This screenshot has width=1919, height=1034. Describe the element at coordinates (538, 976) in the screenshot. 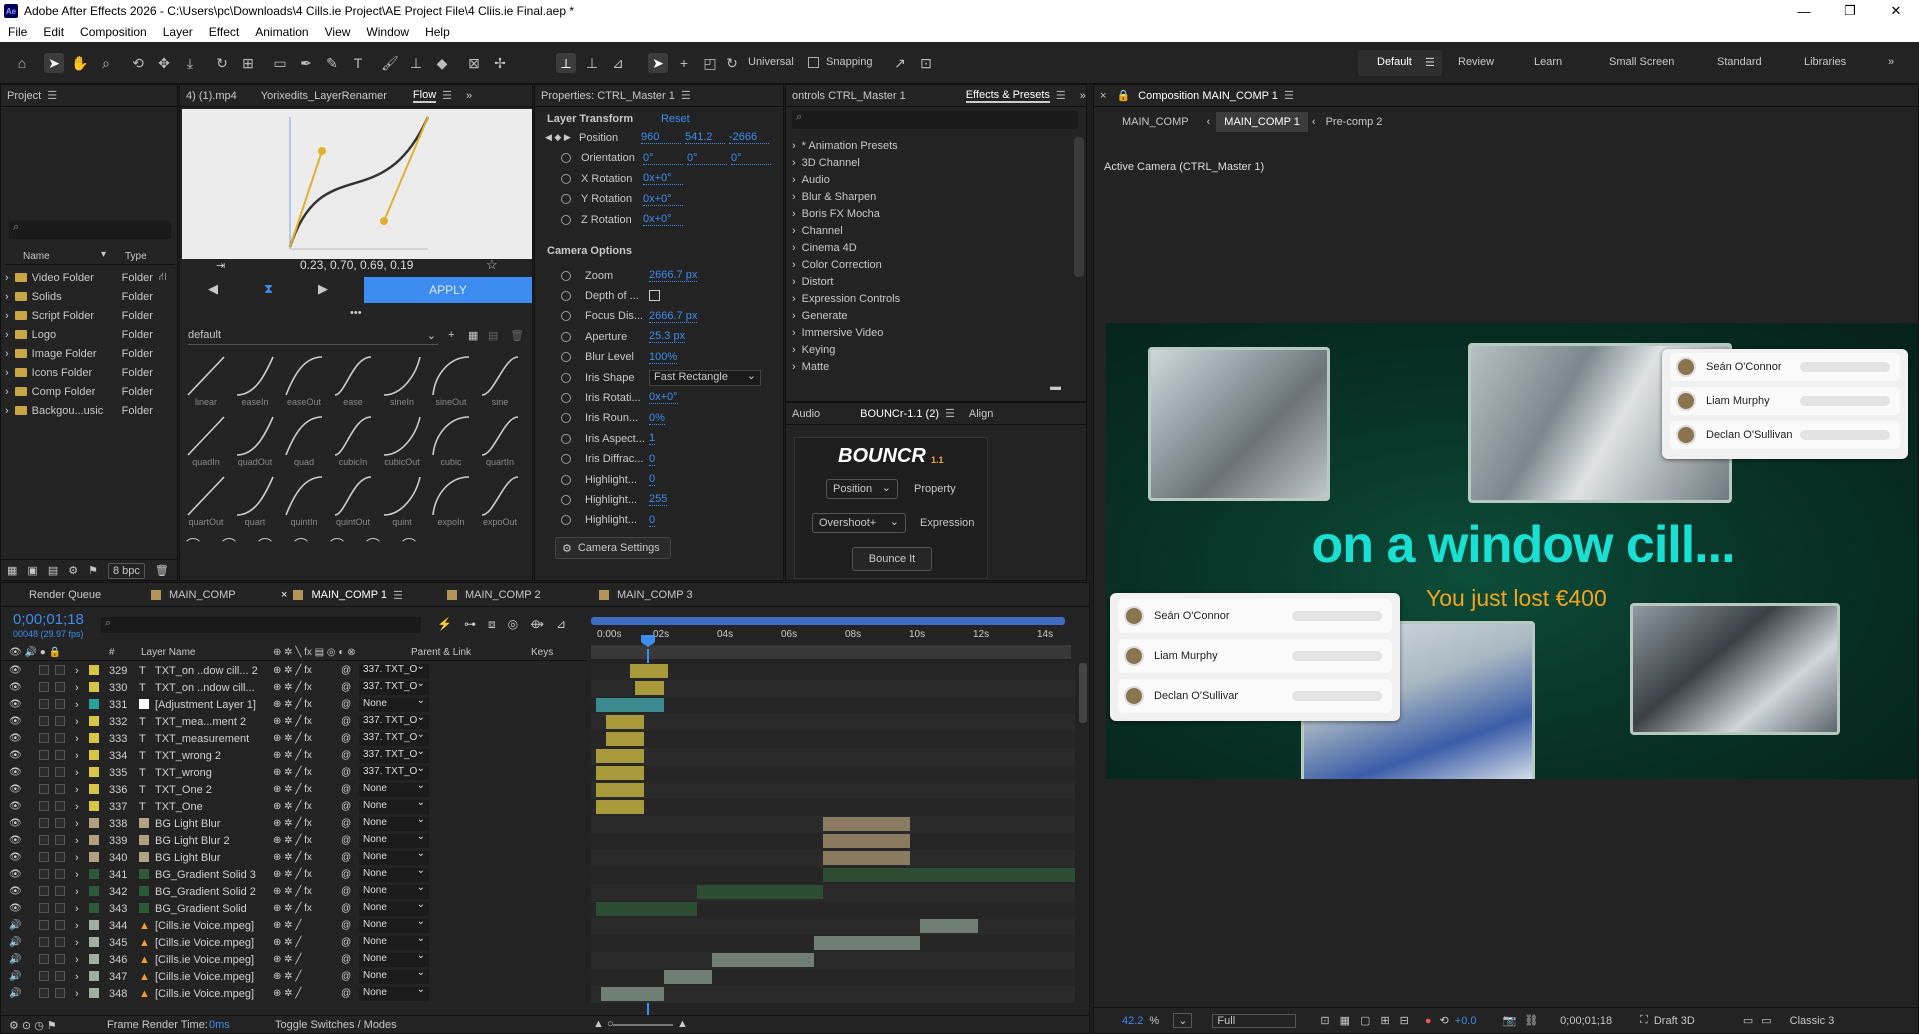

I see `table-row: 🔊 › 347 ▲ [Cills.ie Voice.mpeg] ⊕ ✲ ╱ @ None` at that location.